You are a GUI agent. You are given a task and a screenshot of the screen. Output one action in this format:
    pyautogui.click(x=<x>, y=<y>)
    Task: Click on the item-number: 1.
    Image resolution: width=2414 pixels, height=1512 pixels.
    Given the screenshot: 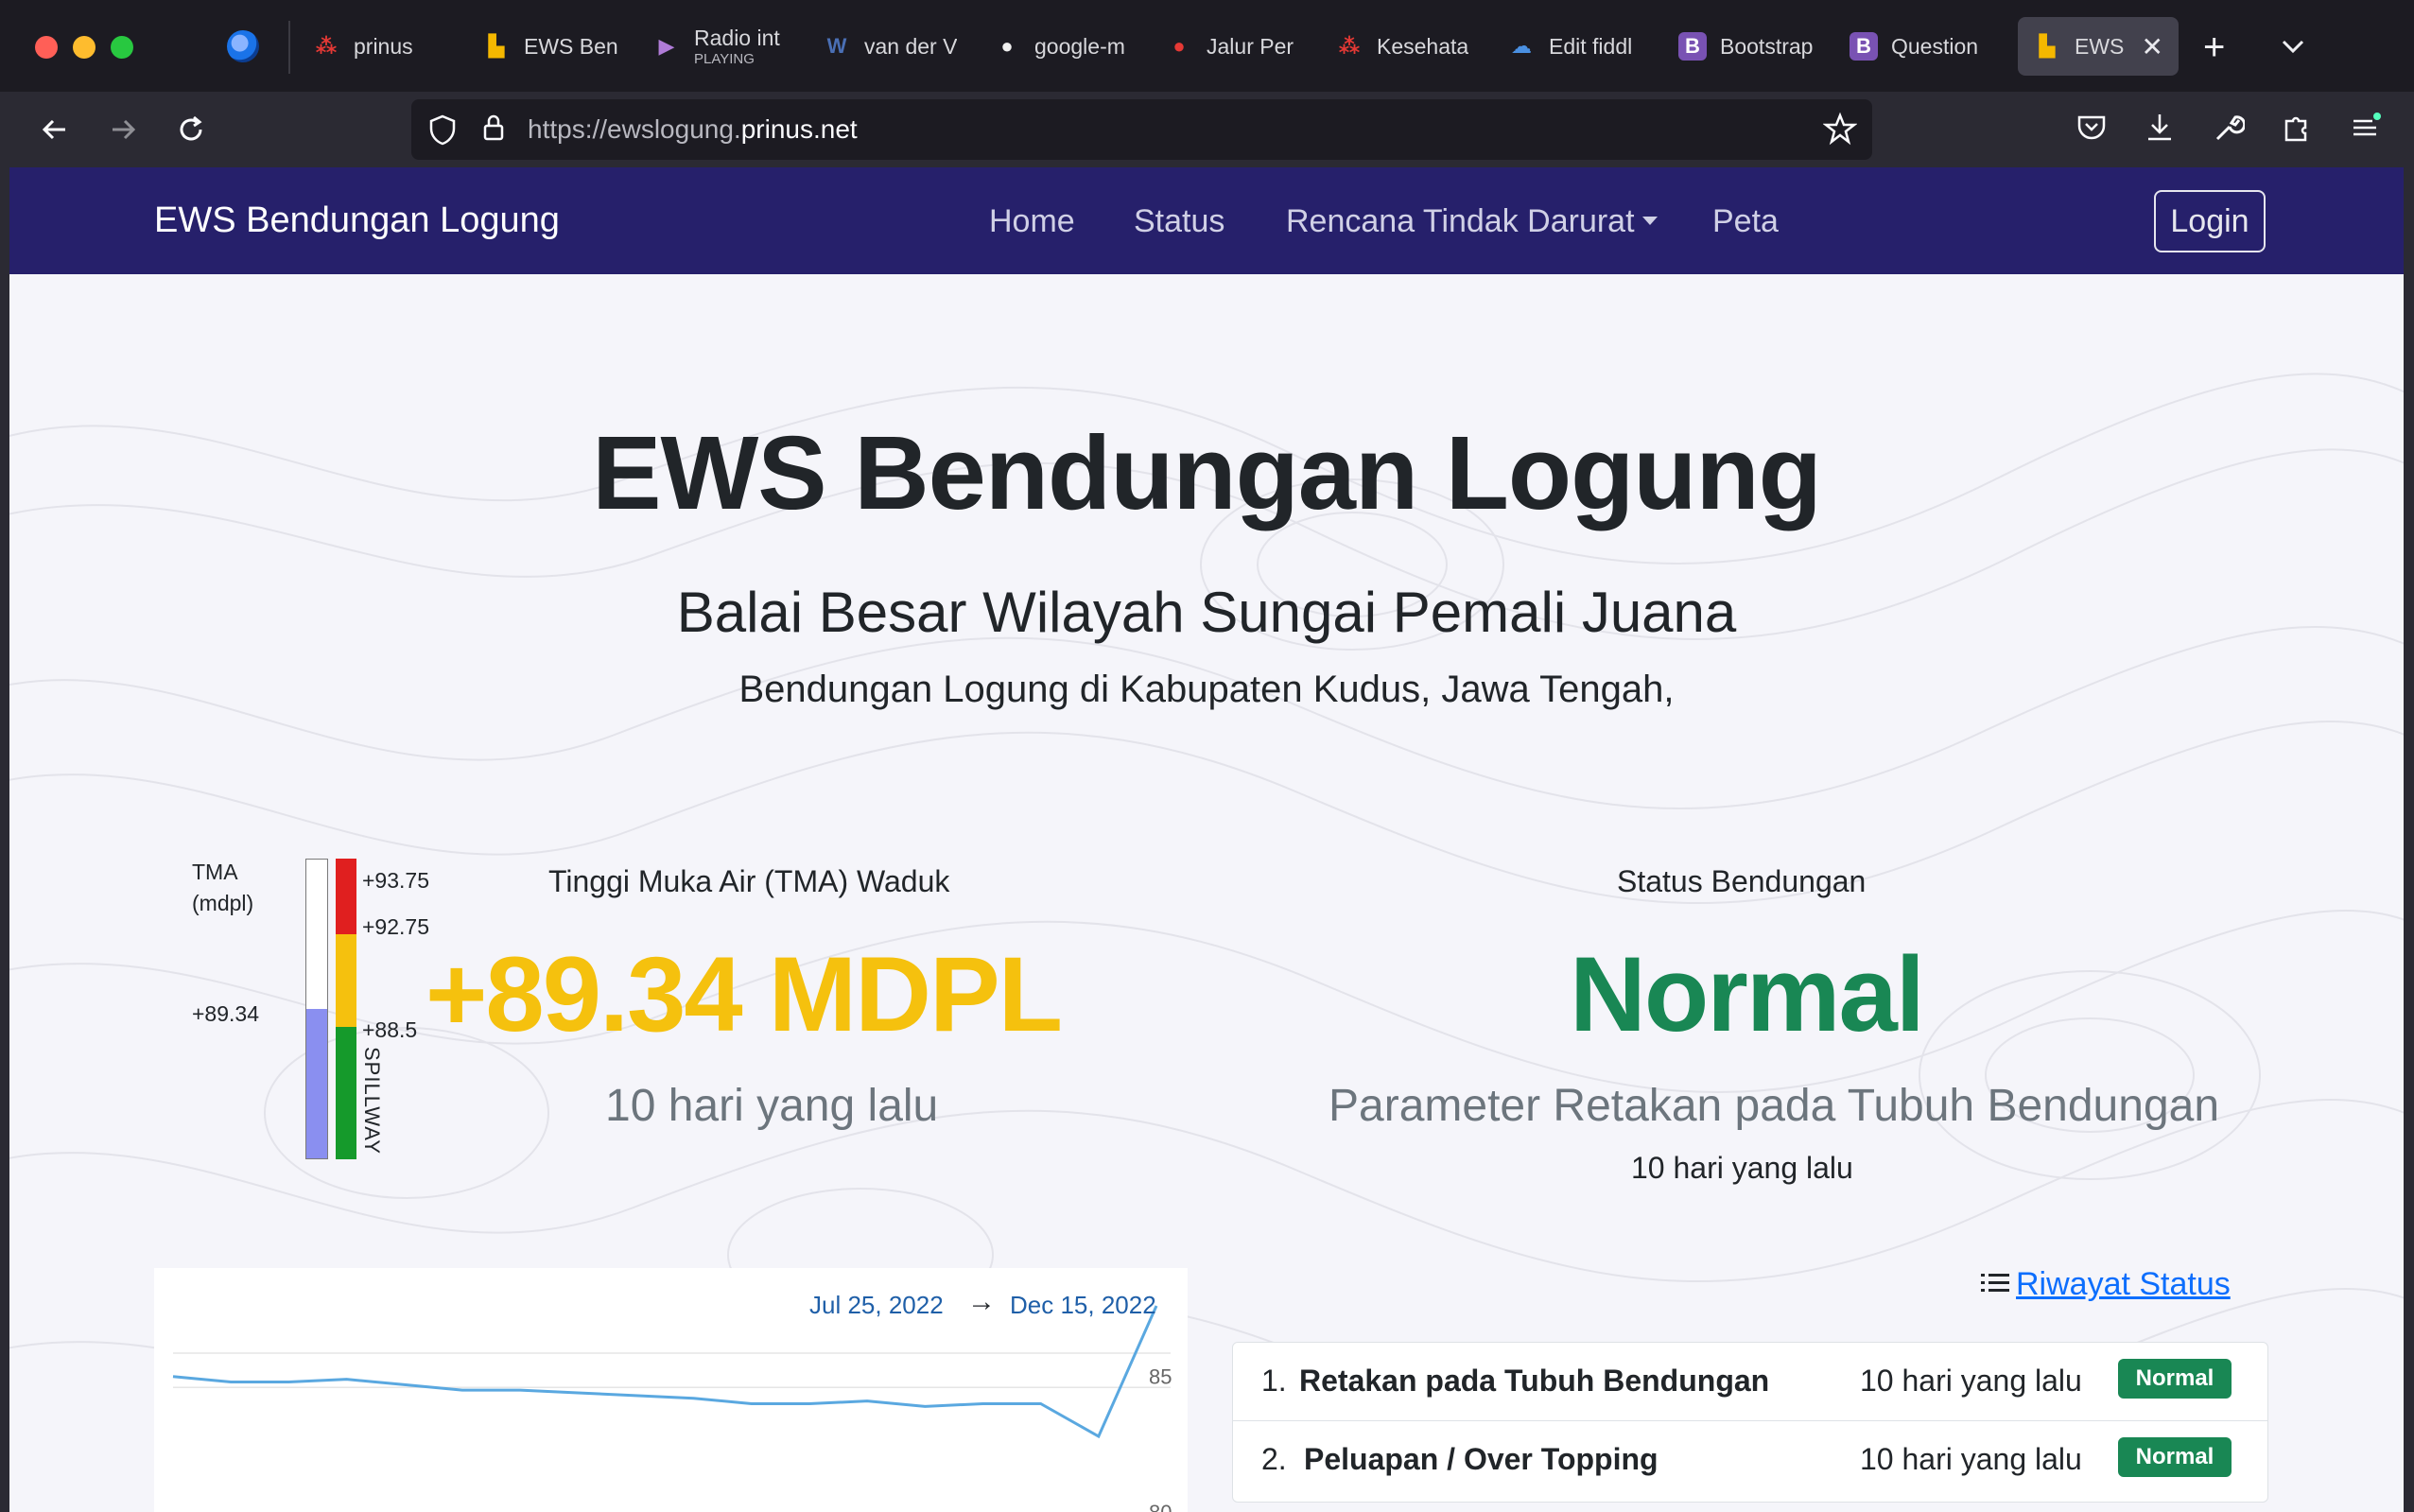 What is the action you would take?
    pyautogui.click(x=1274, y=1381)
    